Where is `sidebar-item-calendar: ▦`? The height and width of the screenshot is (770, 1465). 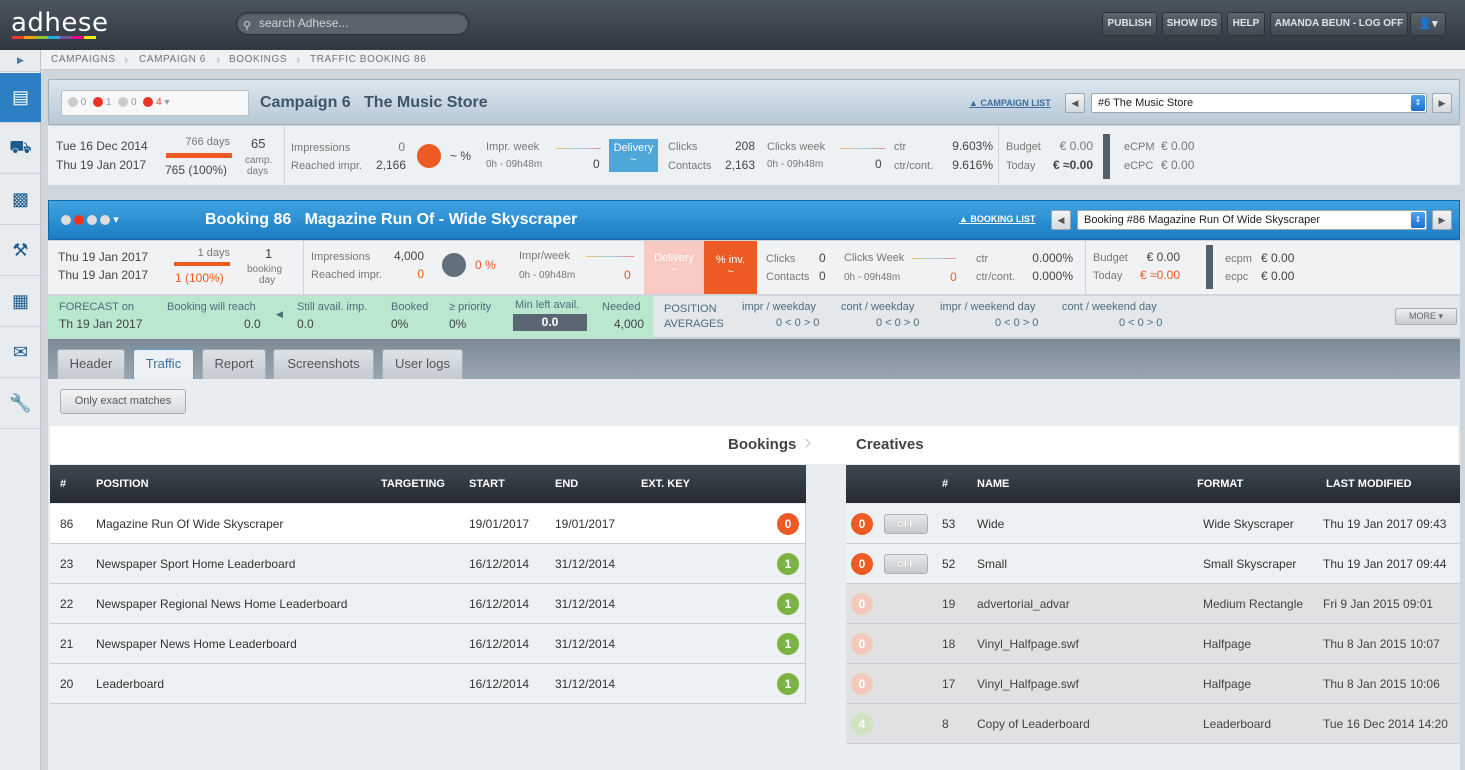 sidebar-item-calendar: ▦ is located at coordinates (20, 302).